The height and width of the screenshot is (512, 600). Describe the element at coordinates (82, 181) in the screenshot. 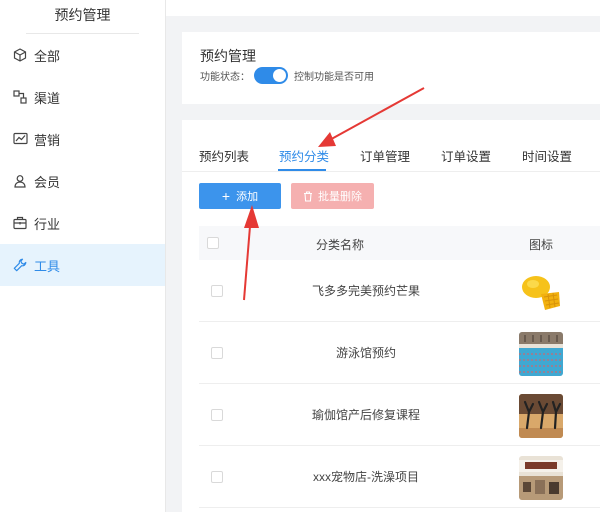

I see `sidebar-item-member: 会员` at that location.